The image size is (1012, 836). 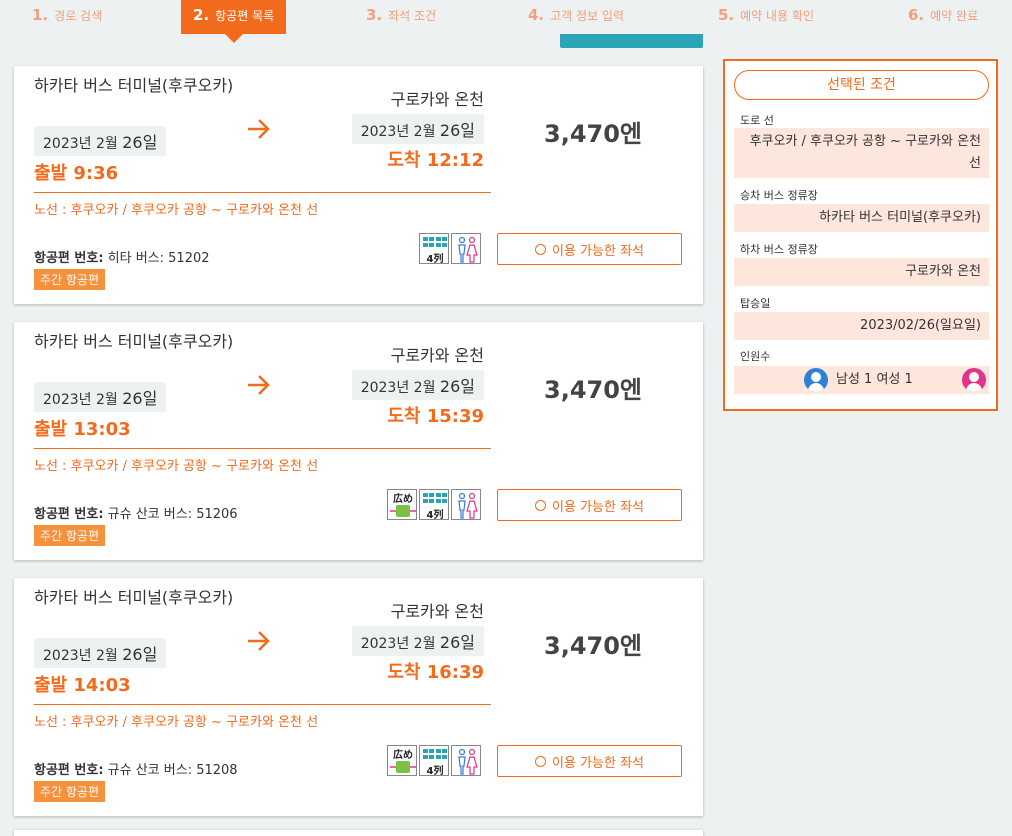 What do you see at coordinates (861, 272) in the screenshot?
I see `alighting-stop-value: 구로카와 온천` at bounding box center [861, 272].